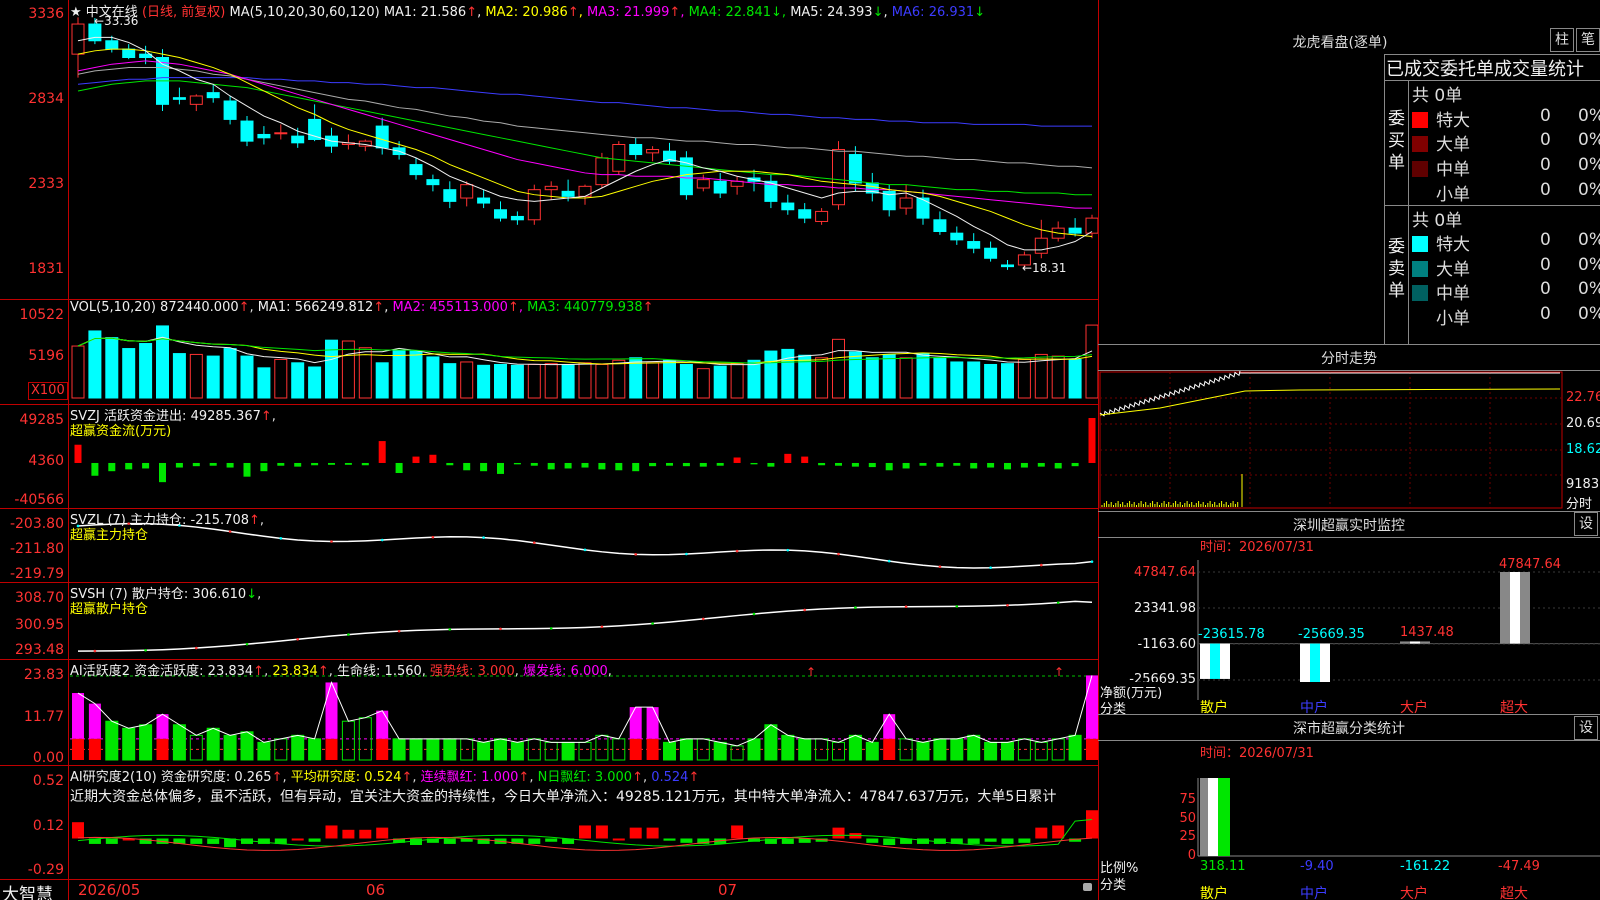  I want to click on classify-yaxis-label: 50, so click(1187, 818).